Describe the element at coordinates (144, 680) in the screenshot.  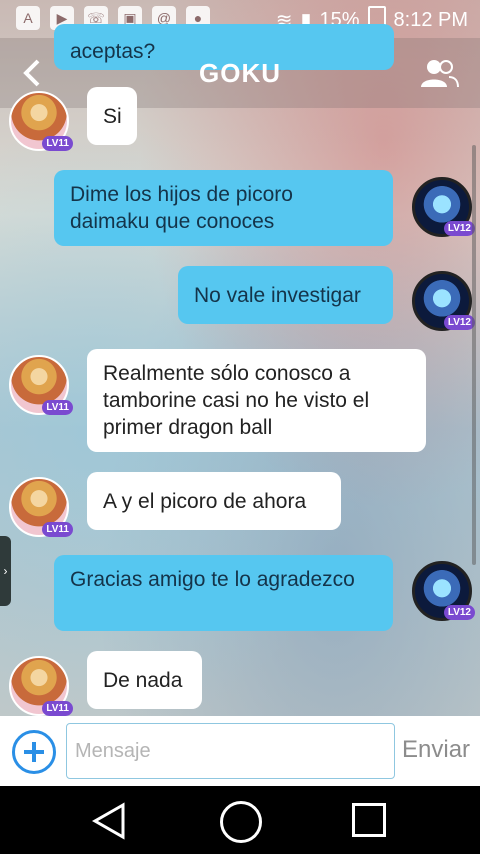
I see `message-bubble: De nada` at that location.